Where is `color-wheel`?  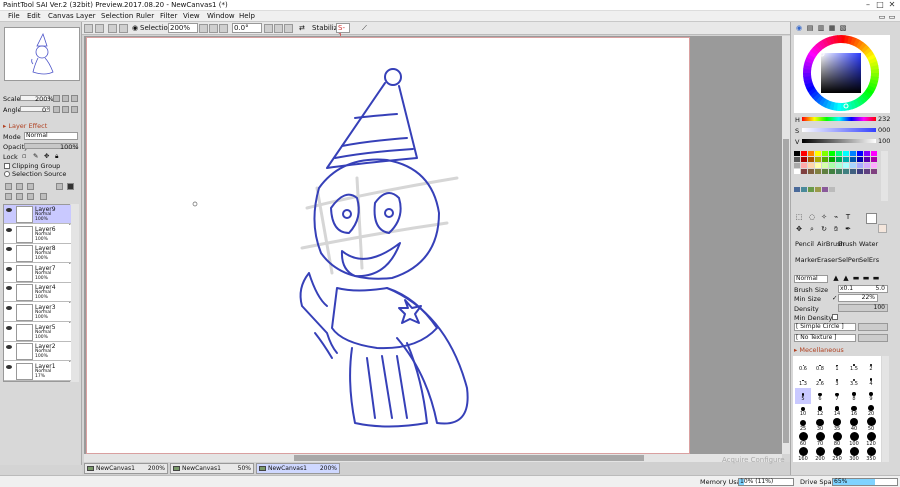 color-wheel is located at coordinates (842, 74).